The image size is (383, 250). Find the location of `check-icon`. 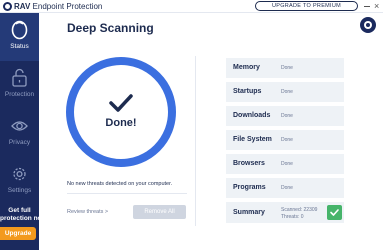

check-icon is located at coordinates (334, 212).